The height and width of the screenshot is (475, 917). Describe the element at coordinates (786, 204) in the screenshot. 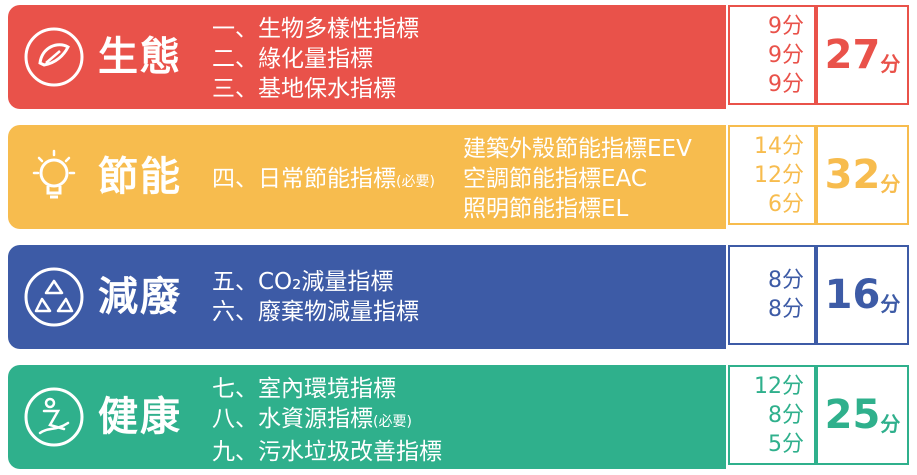

I see `score-value: 6分` at that location.